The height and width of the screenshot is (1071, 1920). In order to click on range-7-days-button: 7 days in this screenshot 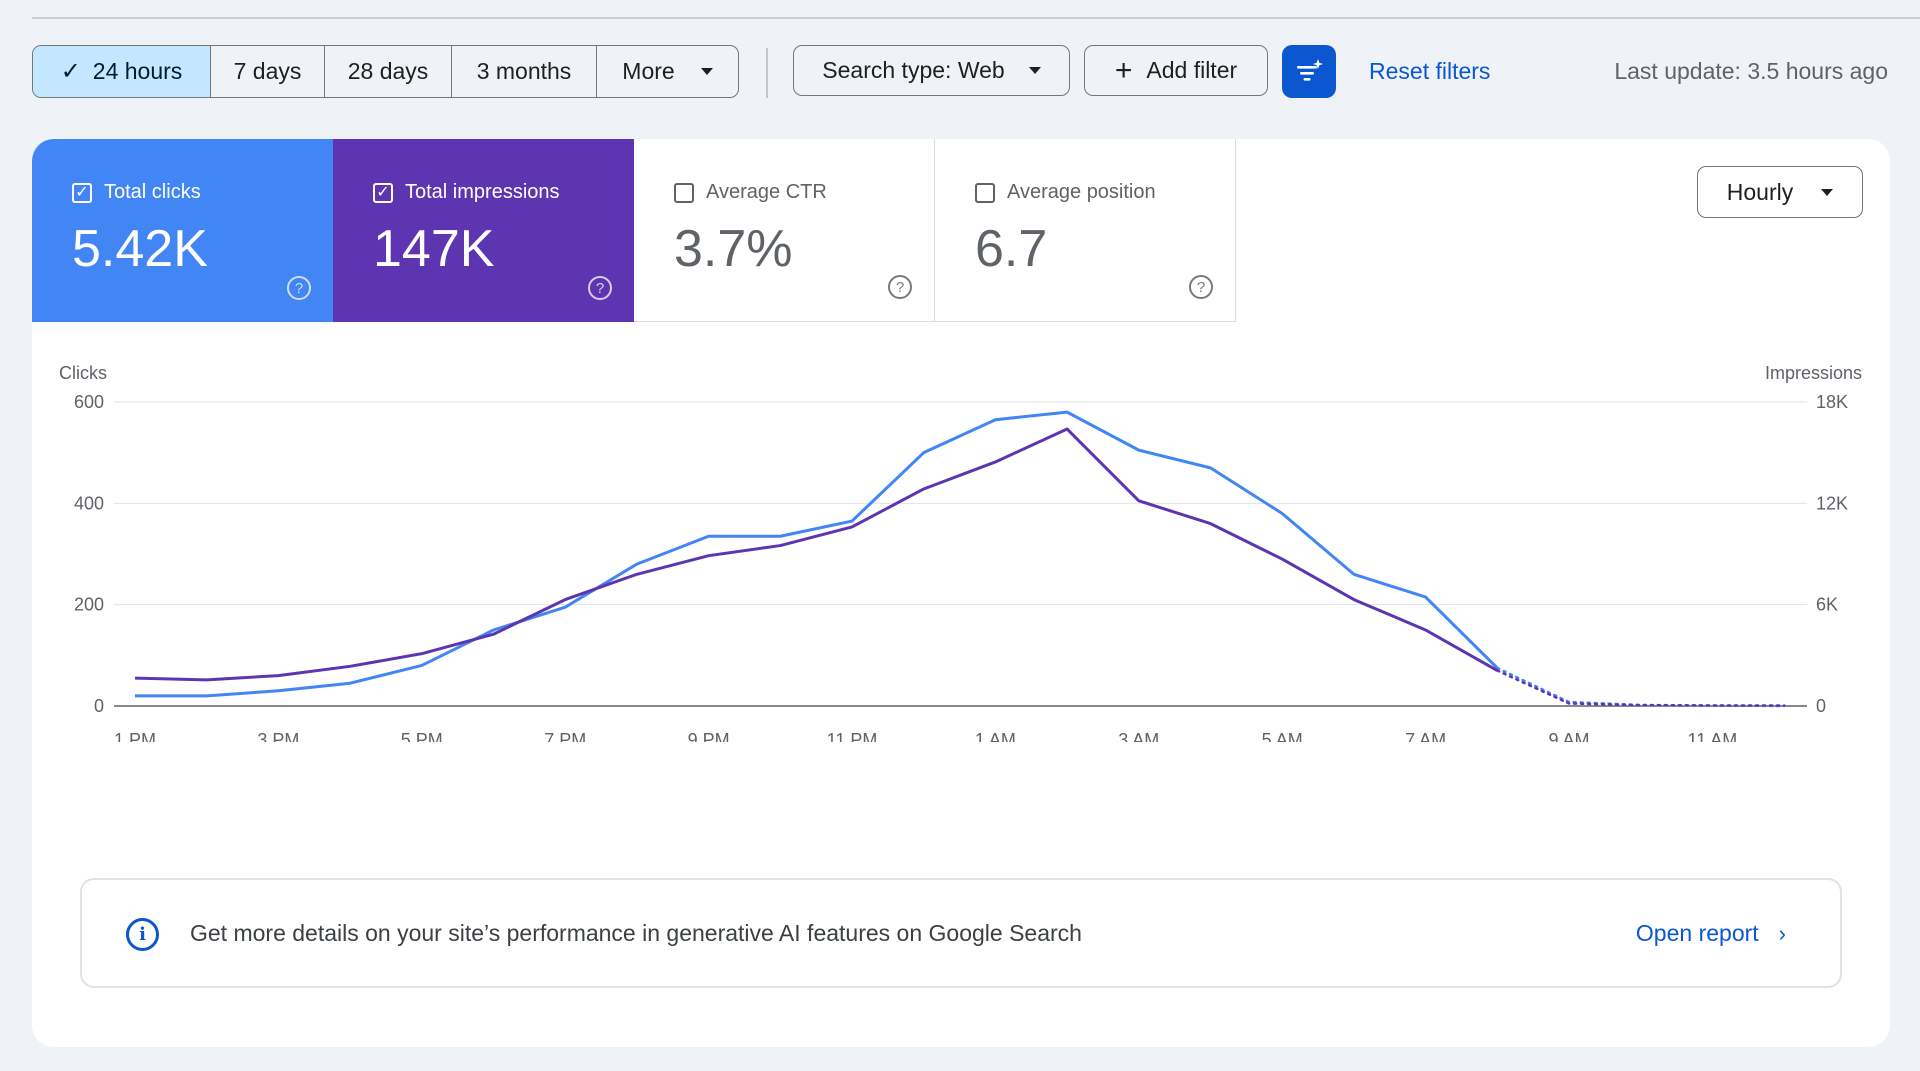, I will do `click(268, 71)`.